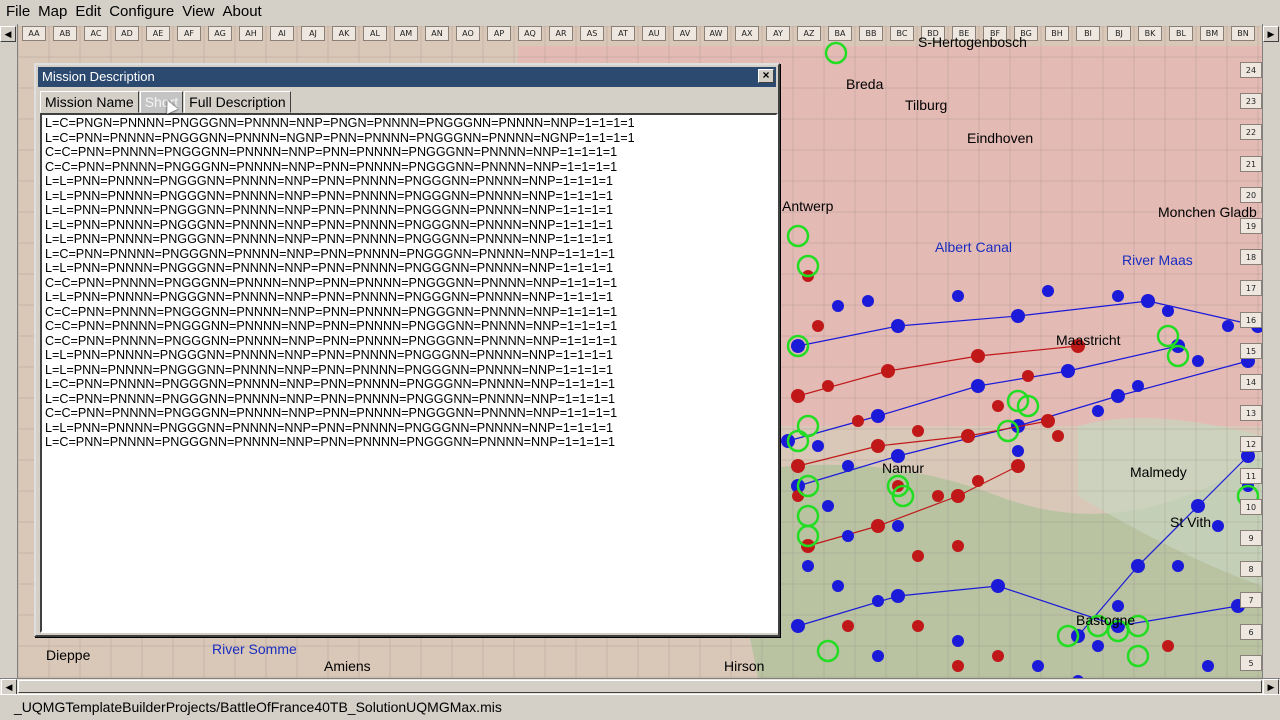 Image resolution: width=1280 pixels, height=720 pixels. Describe the element at coordinates (88, 12) in the screenshot. I see `menu-edit: Edit` at that location.